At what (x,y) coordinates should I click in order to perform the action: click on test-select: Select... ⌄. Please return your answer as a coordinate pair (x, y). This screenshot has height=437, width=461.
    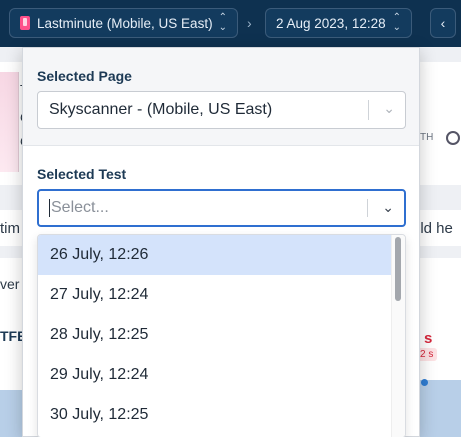
    Looking at the image, I should click on (221, 208).